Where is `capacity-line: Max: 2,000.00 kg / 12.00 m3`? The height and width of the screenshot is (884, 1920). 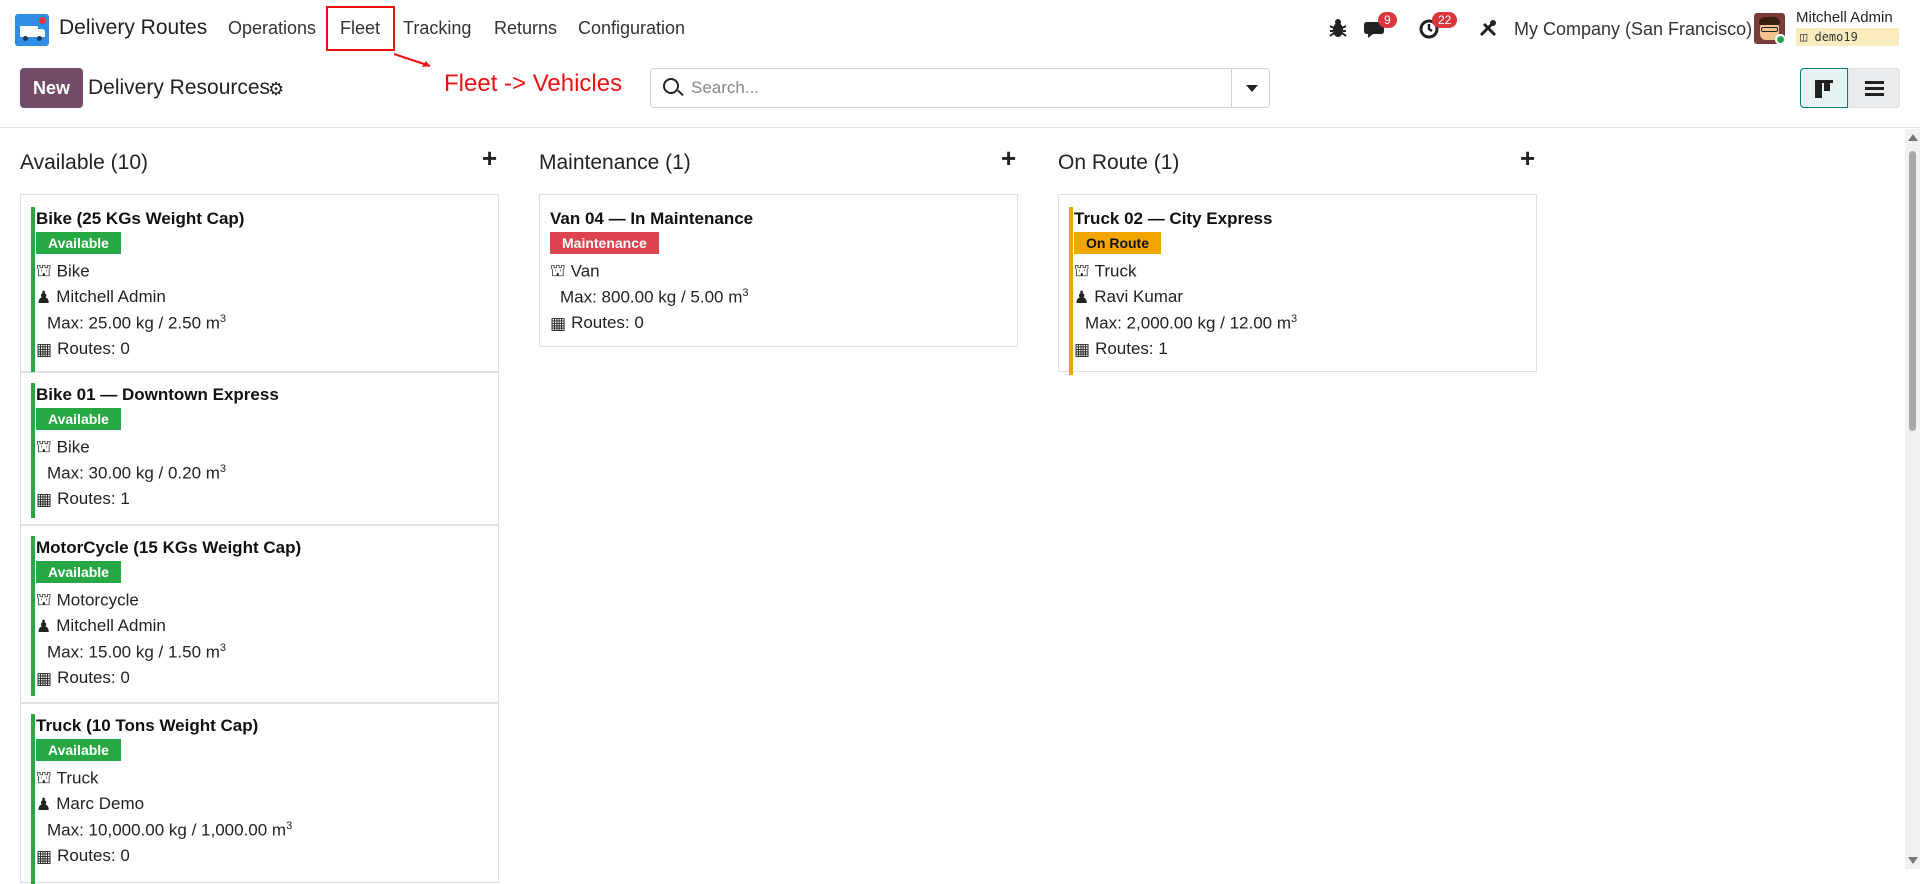 capacity-line: Max: 2,000.00 kg / 12.00 m3 is located at coordinates (1191, 323).